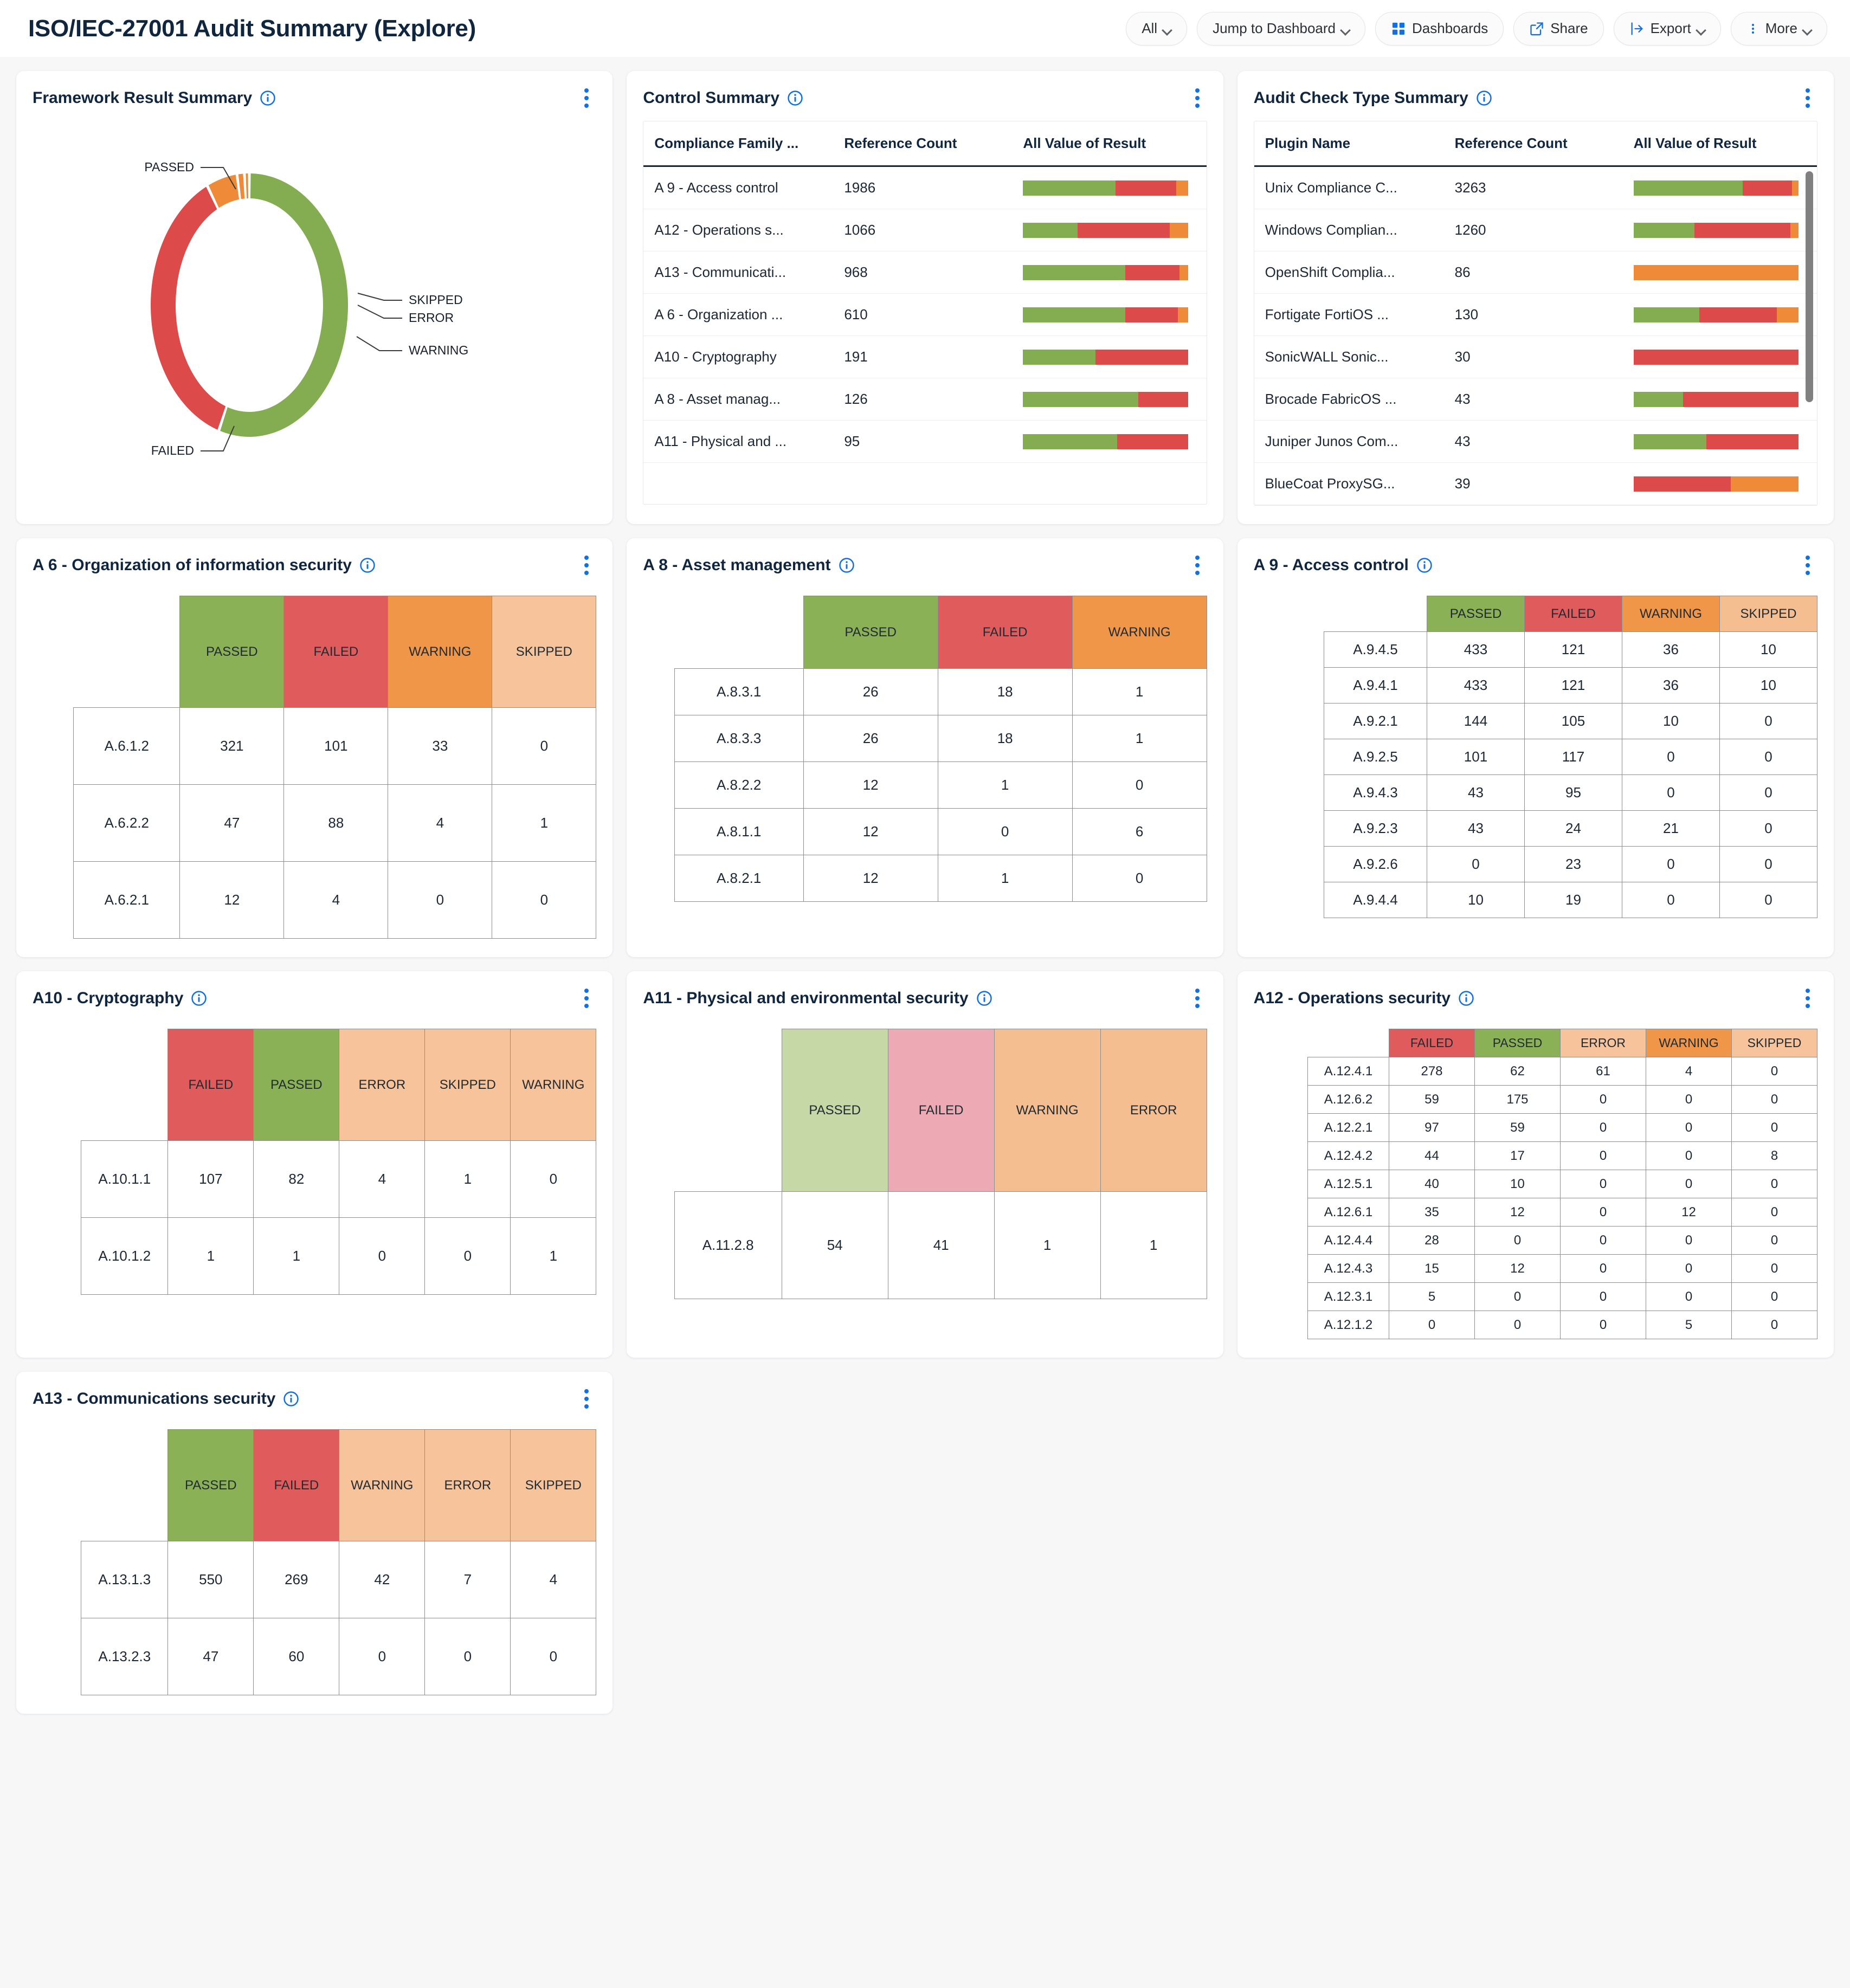 The image size is (1850, 1988). What do you see at coordinates (1109, 143) in the screenshot?
I see `column-header: All Value of Result` at bounding box center [1109, 143].